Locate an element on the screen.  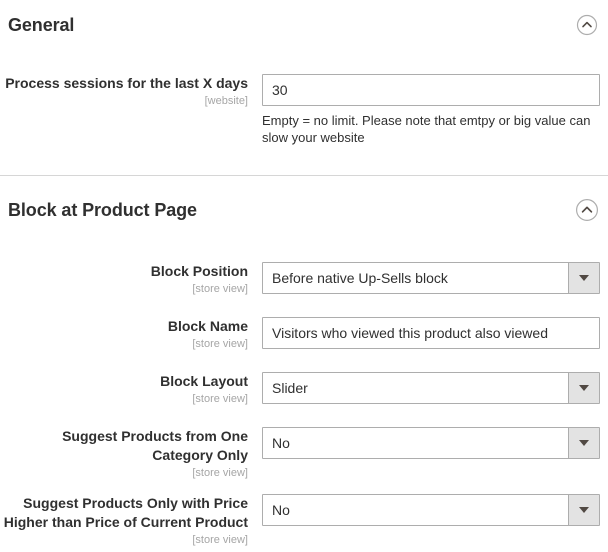
field-row-block-layout: Block Layout [store view] Slider is located at coordinates (304, 389).